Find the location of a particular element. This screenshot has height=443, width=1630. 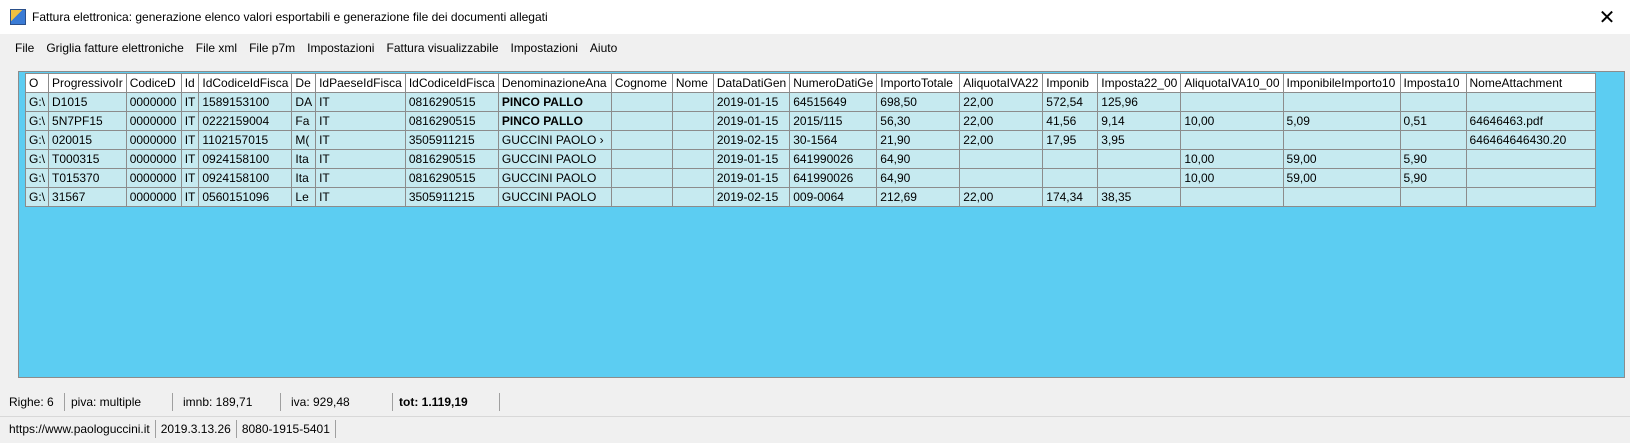

table-cell: 59,00 is located at coordinates (1341, 159).